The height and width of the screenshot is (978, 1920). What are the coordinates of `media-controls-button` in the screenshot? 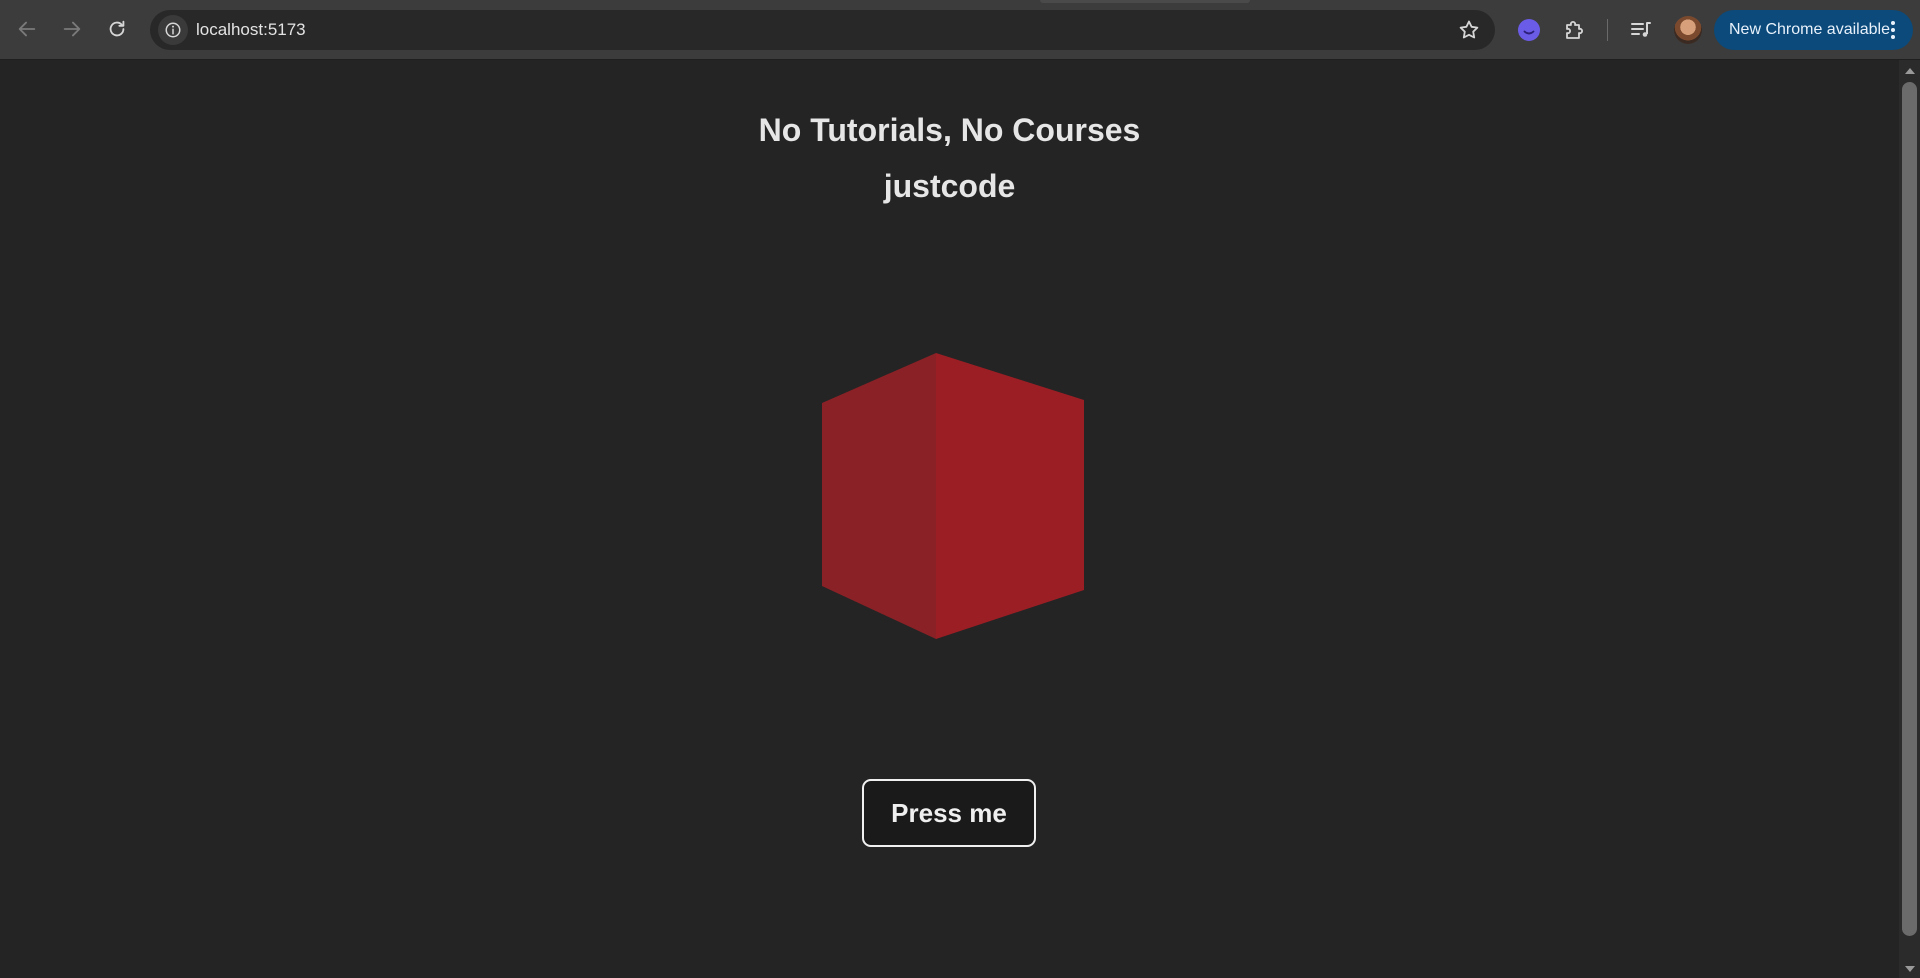 It's located at (1641, 30).